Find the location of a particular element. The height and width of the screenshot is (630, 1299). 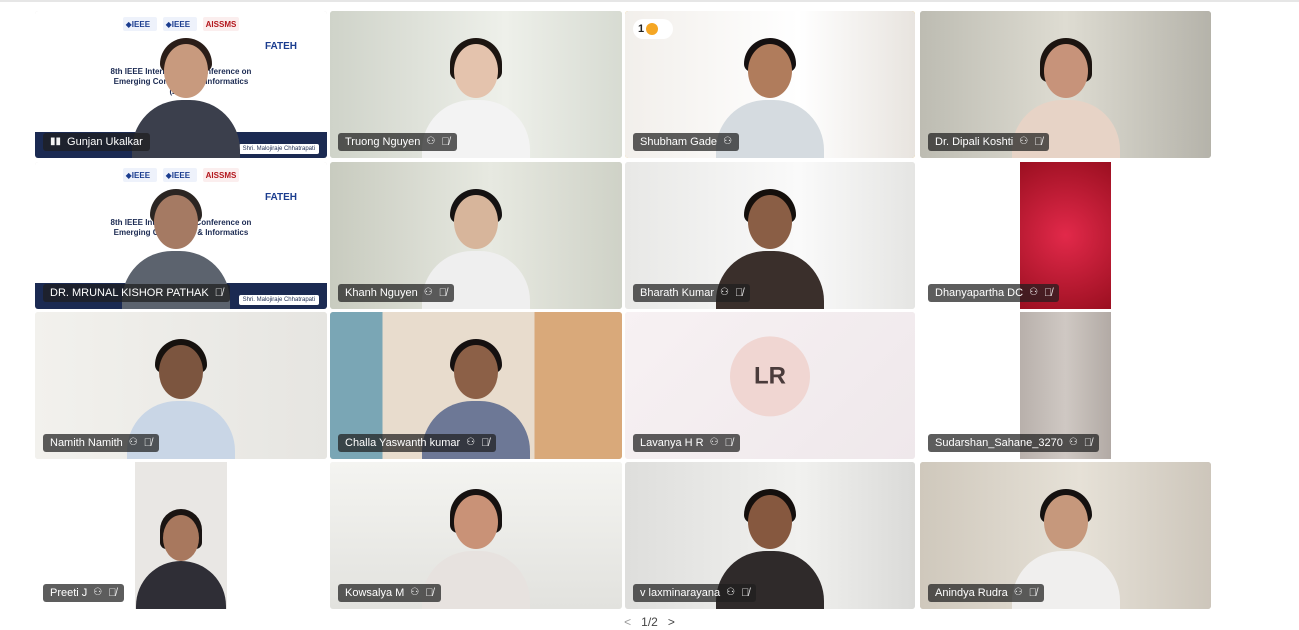

avatar: LR is located at coordinates (770, 375).